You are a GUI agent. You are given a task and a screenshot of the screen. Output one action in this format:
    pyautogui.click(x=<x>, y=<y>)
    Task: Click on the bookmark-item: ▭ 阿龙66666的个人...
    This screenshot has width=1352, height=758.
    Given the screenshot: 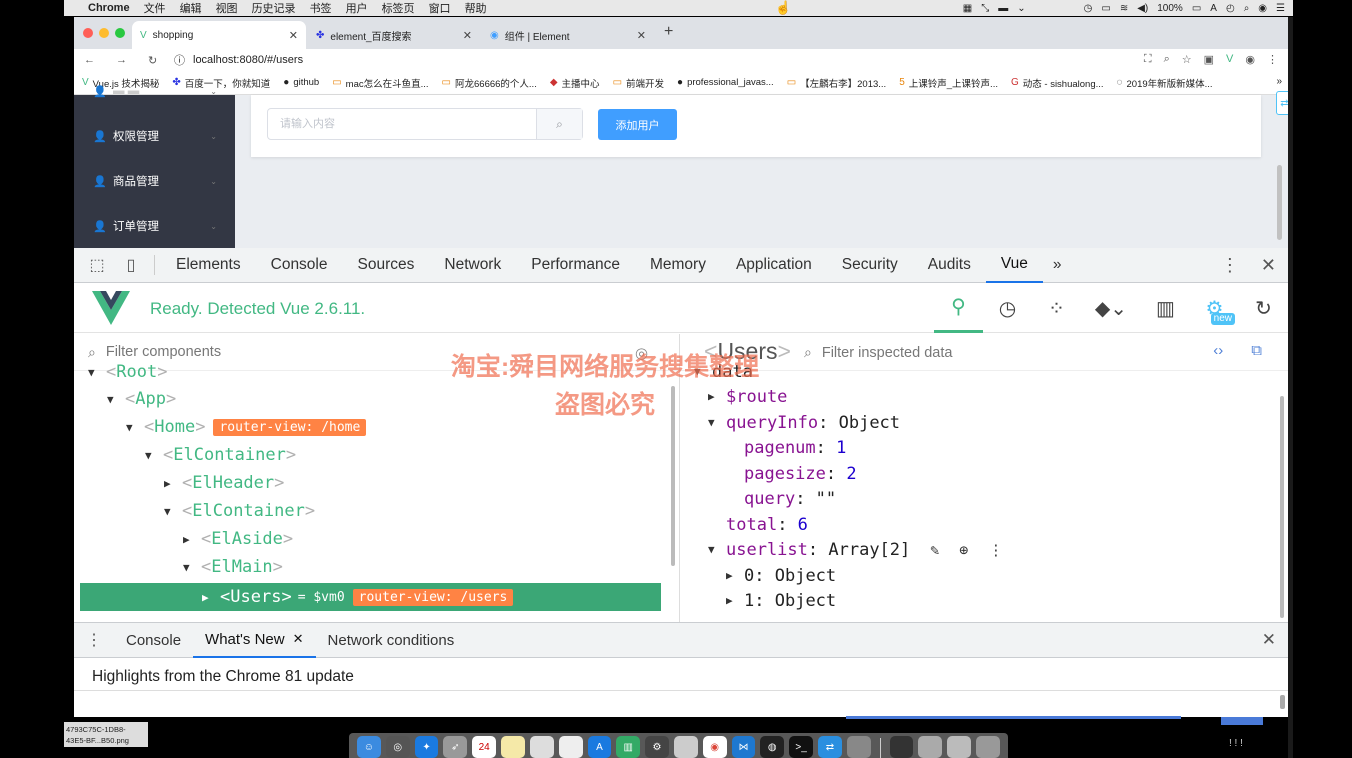 What is the action you would take?
    pyautogui.click(x=489, y=83)
    